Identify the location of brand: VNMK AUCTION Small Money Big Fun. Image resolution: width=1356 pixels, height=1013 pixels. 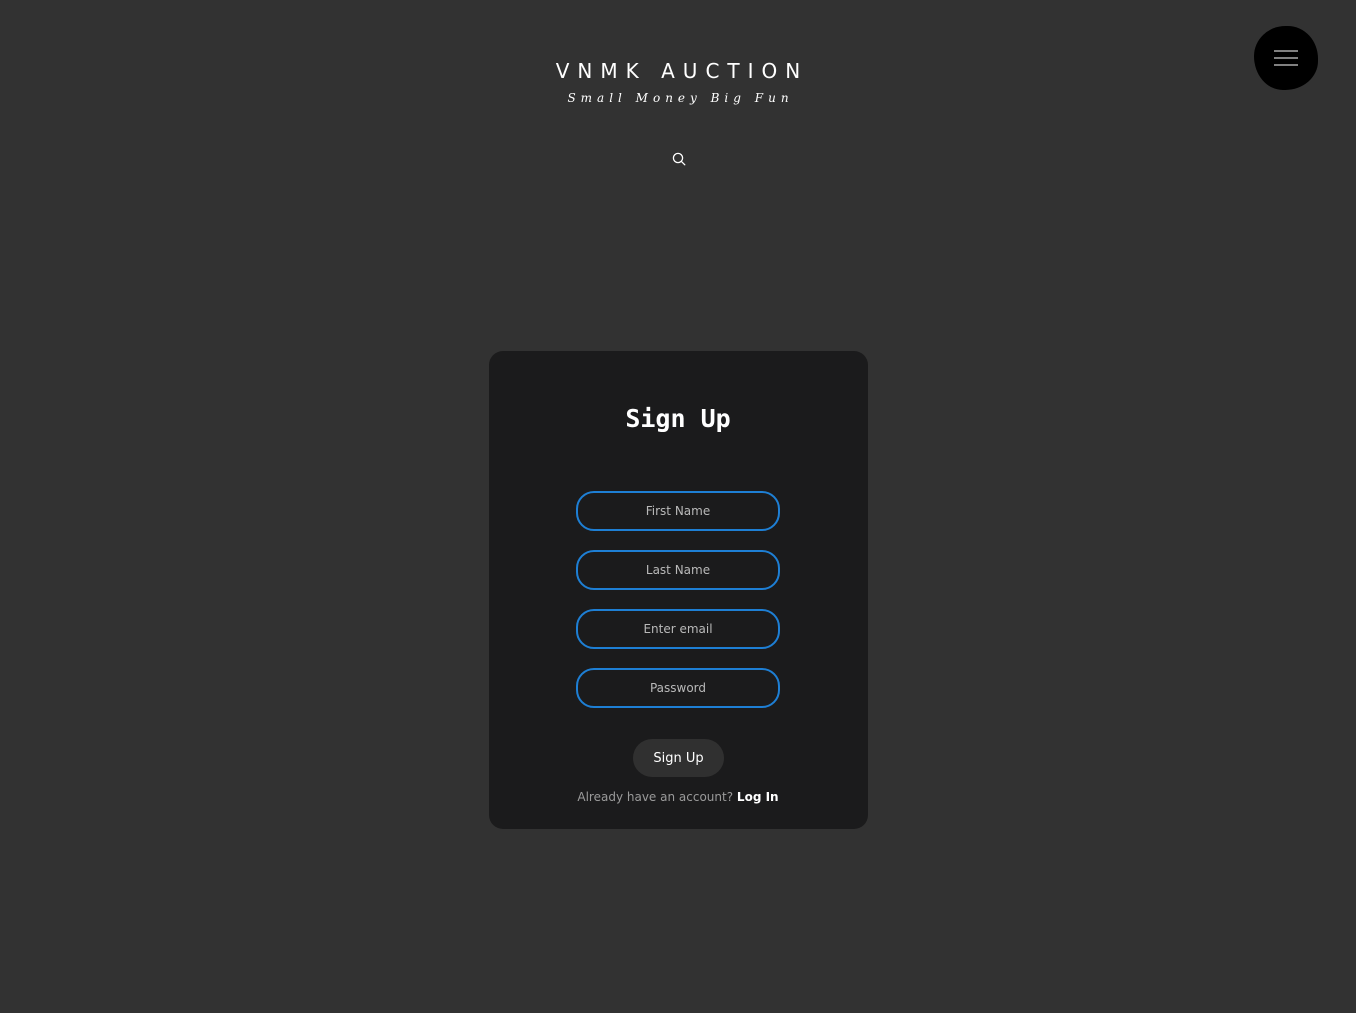
(678, 82).